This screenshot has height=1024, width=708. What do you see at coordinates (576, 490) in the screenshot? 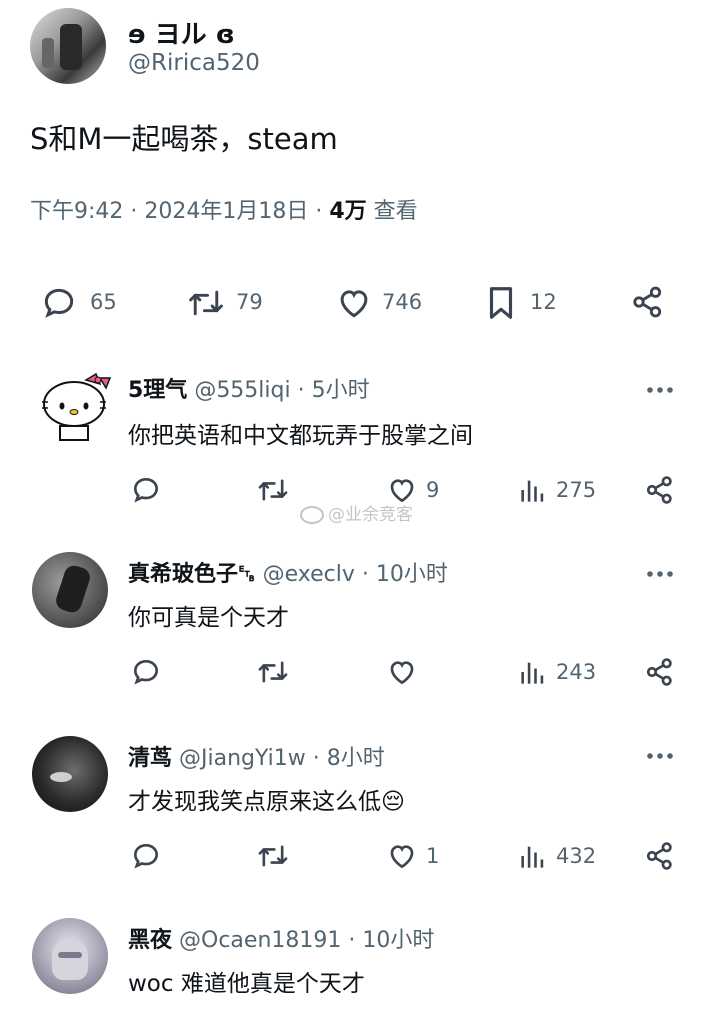
I see `views-count: 275` at bounding box center [576, 490].